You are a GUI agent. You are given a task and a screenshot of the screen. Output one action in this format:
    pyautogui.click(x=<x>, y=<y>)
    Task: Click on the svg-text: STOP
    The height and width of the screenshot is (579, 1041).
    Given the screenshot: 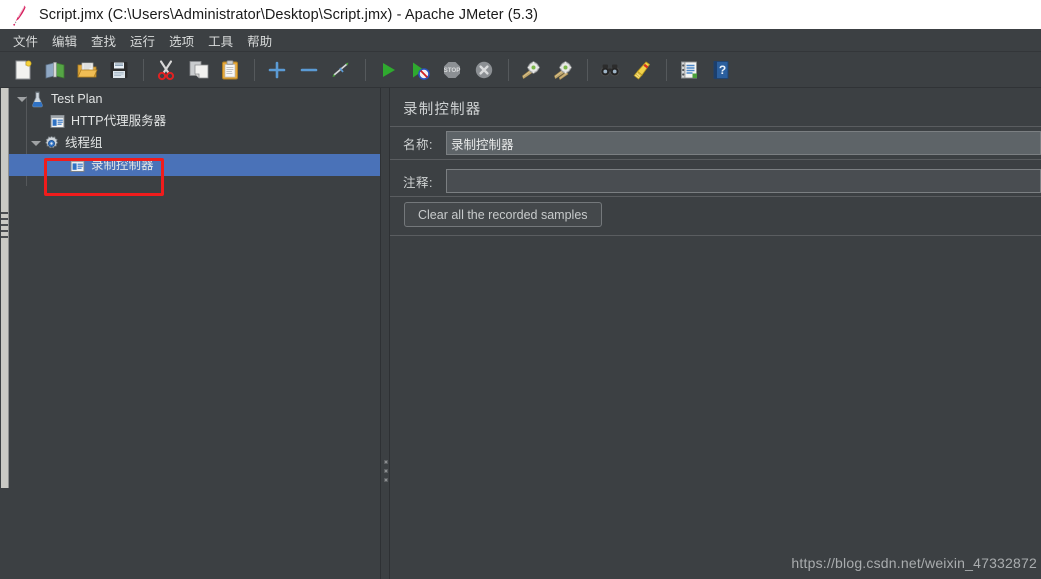 What is the action you would take?
    pyautogui.click(x=452, y=70)
    